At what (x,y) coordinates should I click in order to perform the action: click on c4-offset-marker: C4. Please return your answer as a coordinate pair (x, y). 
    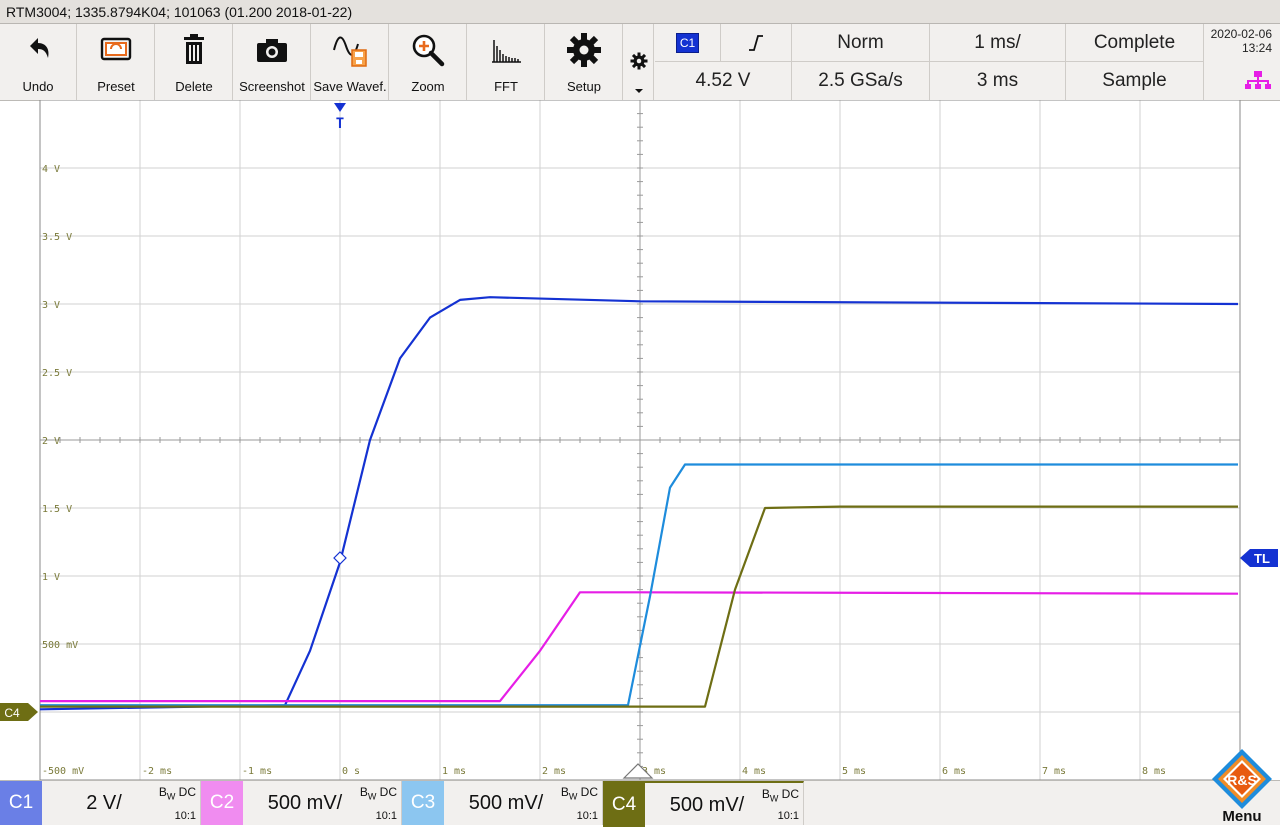
    Looking at the image, I should click on (19, 712).